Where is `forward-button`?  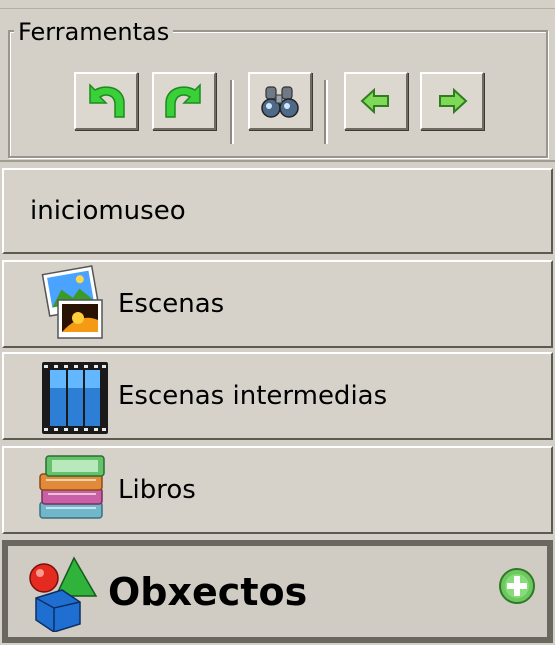
forward-button is located at coordinates (452, 101).